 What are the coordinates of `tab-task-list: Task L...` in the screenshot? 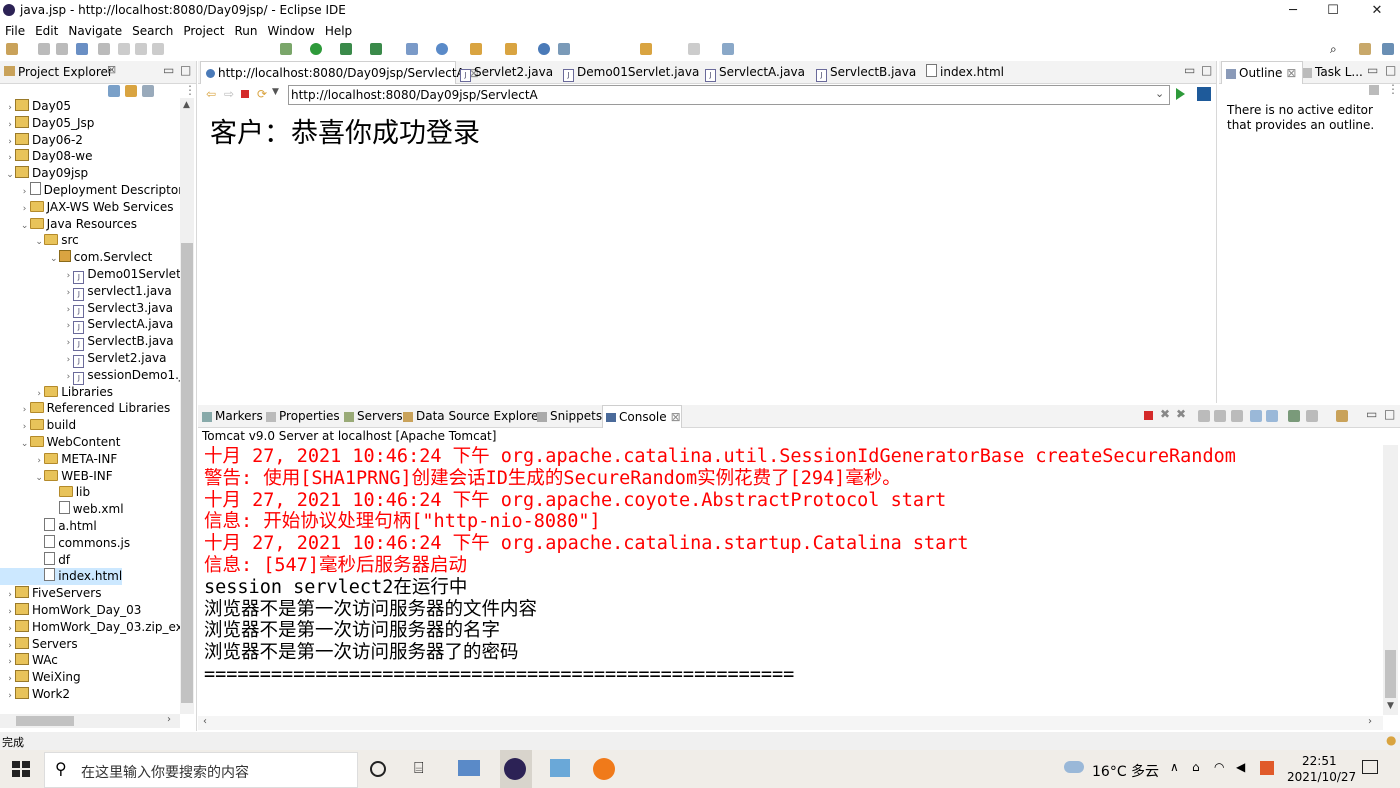 It's located at (1333, 72).